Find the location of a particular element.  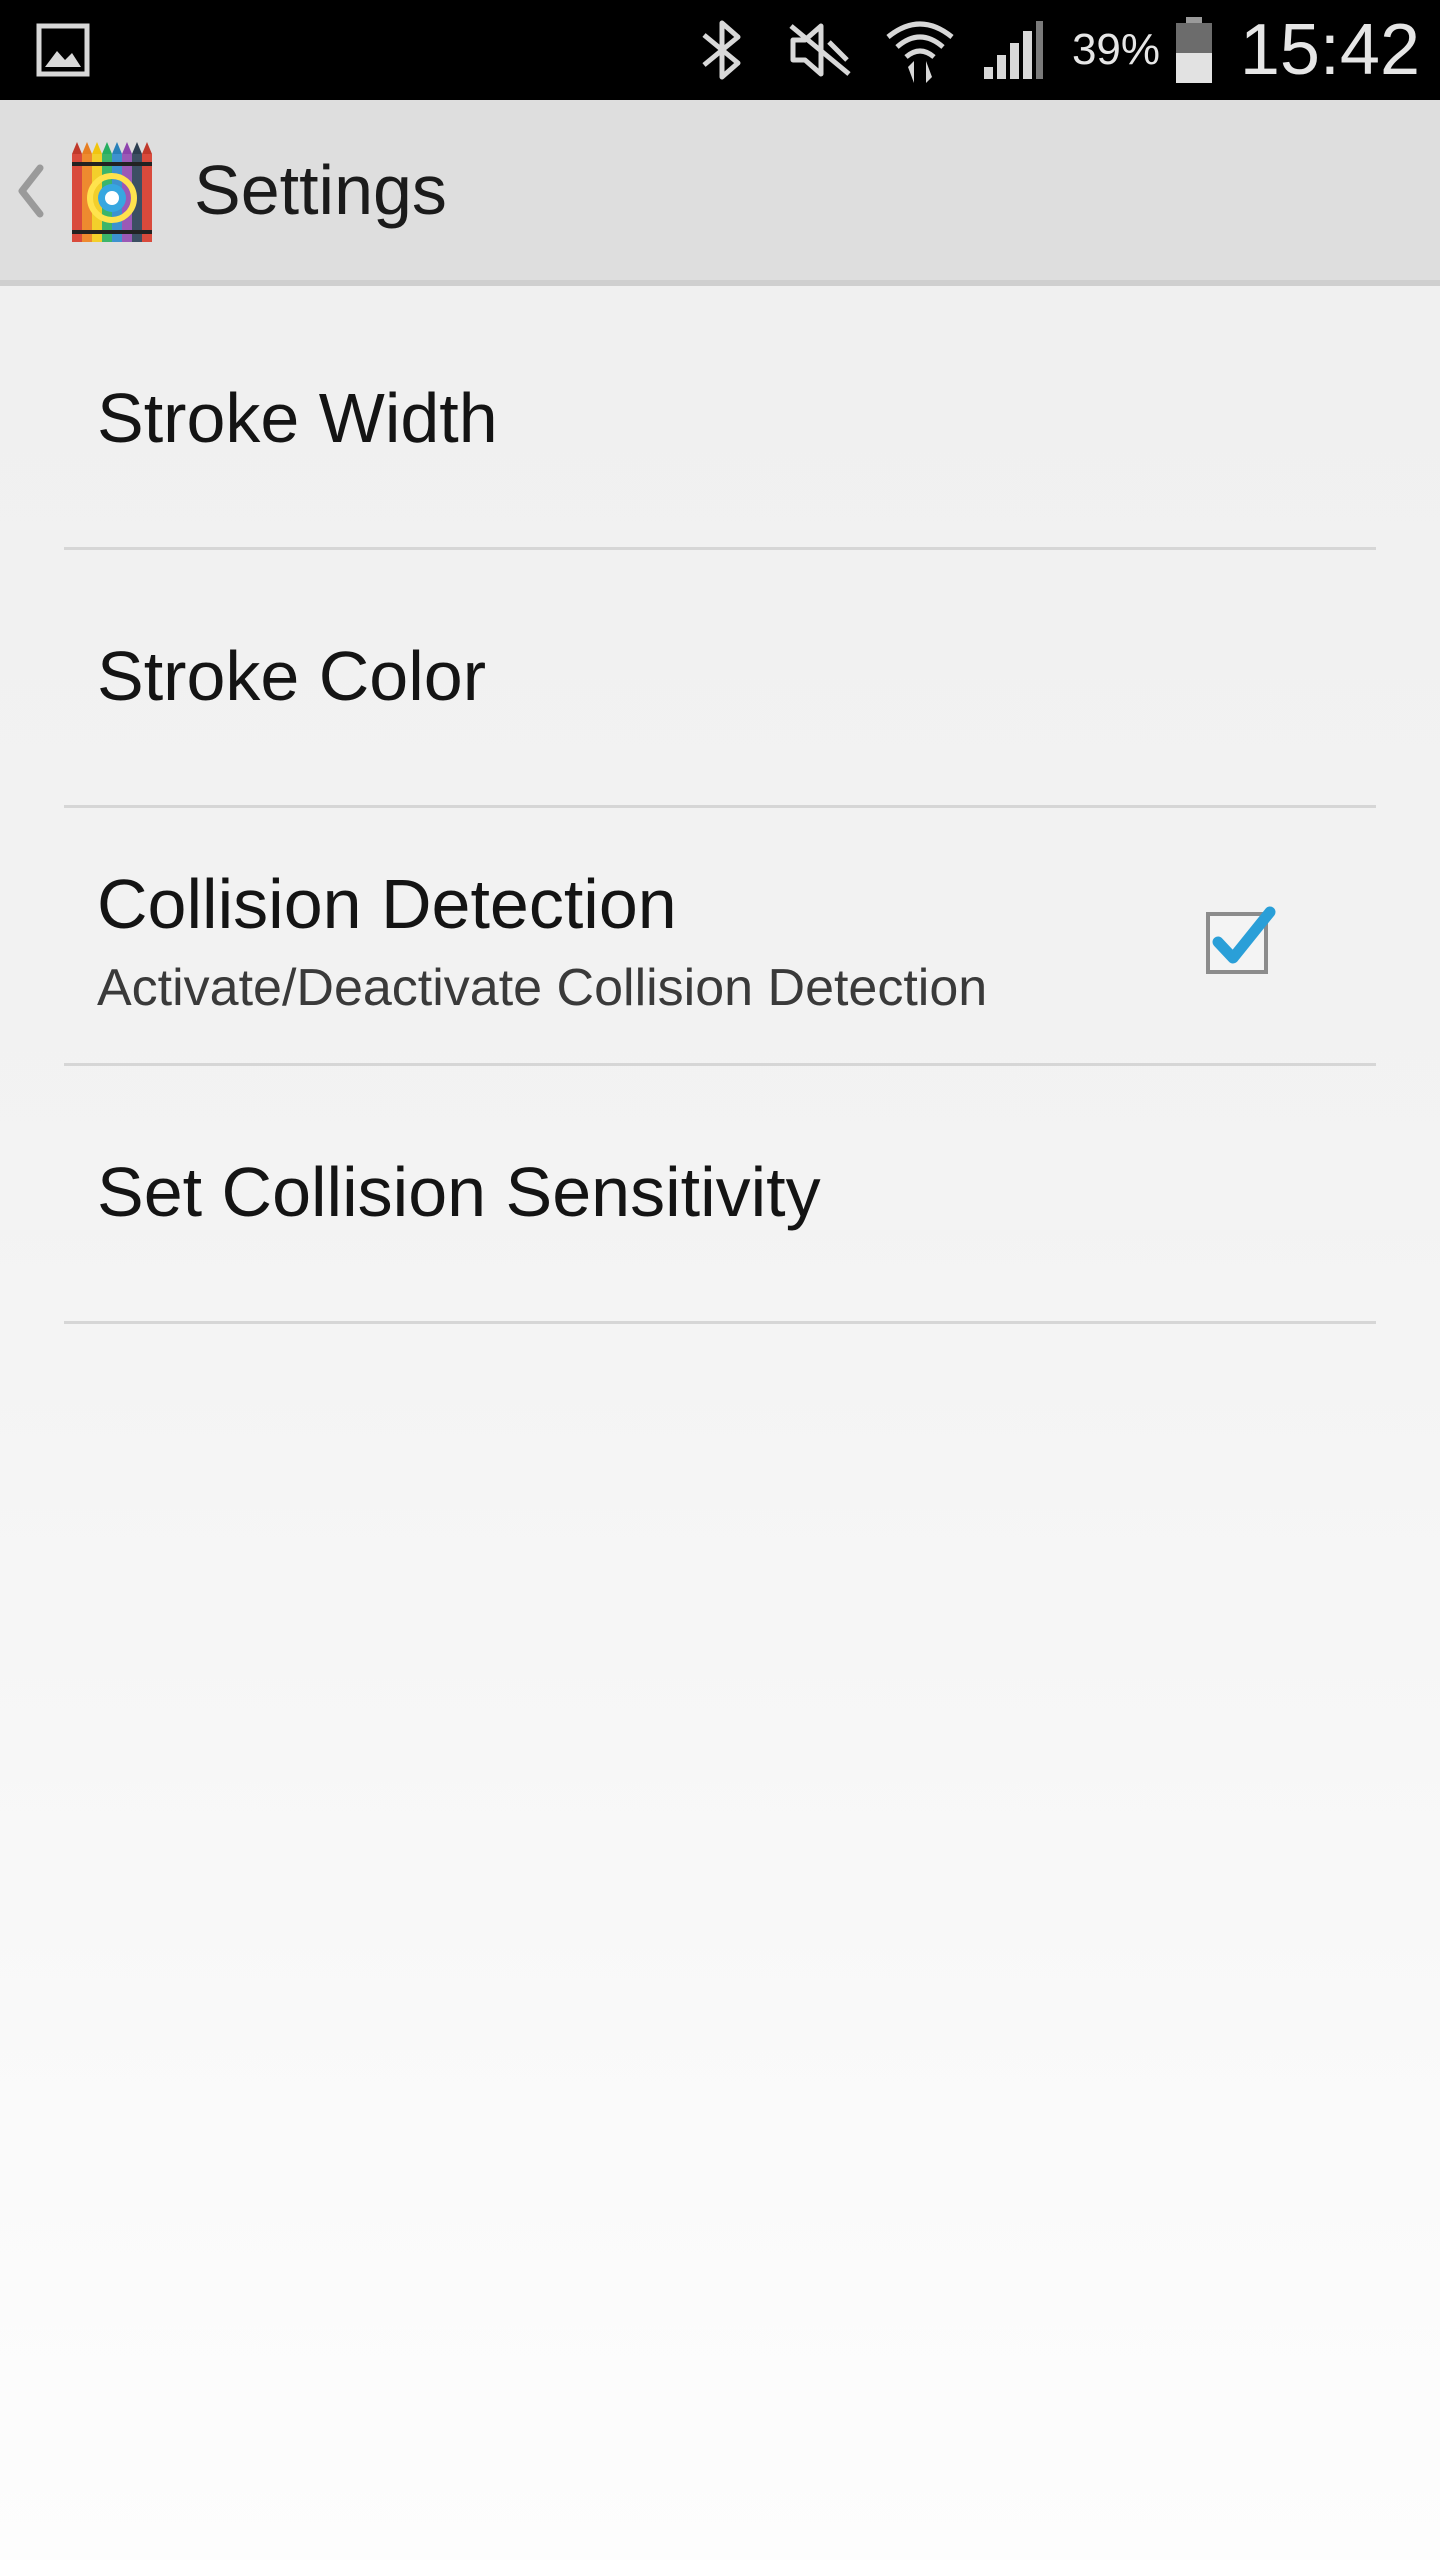

pref-collision-sensitivity: Set Collision Sensitivity is located at coordinates (720, 1195).